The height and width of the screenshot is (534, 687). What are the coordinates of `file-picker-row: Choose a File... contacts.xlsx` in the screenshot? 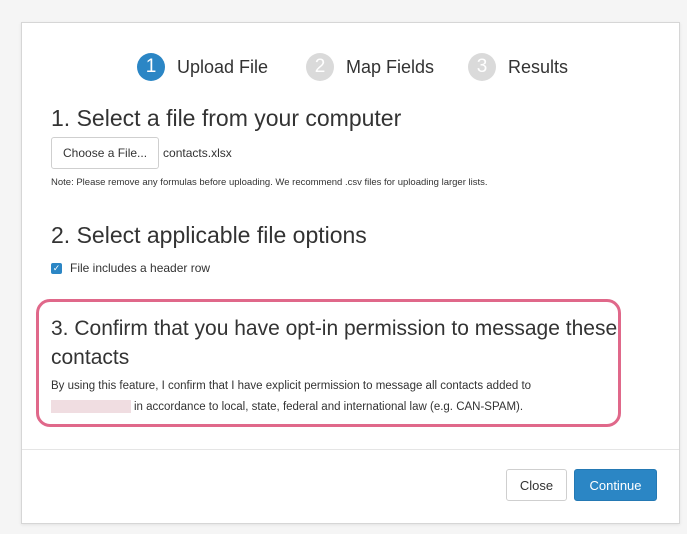 It's located at (141, 153).